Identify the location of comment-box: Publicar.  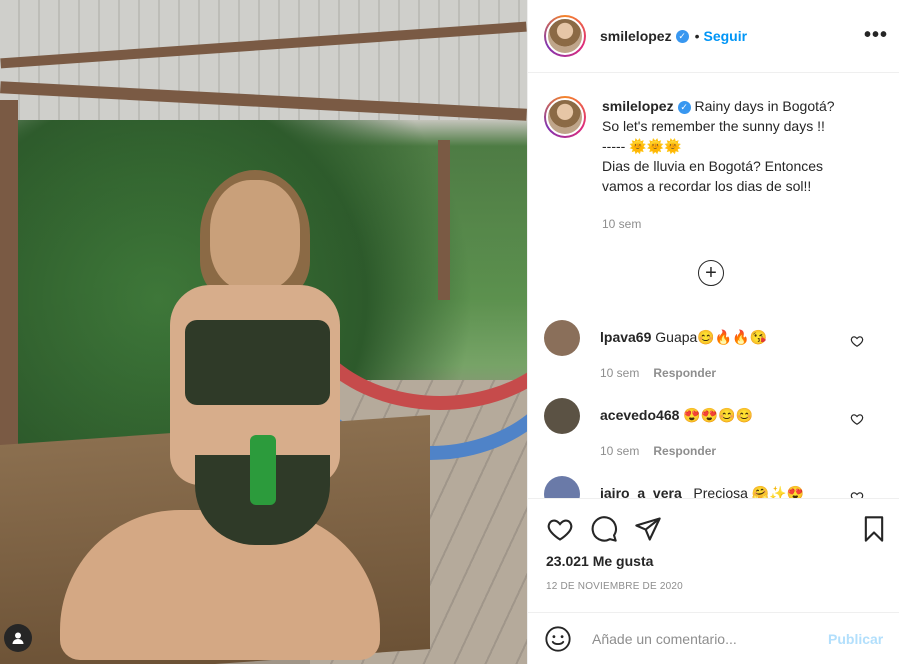
(713, 638).